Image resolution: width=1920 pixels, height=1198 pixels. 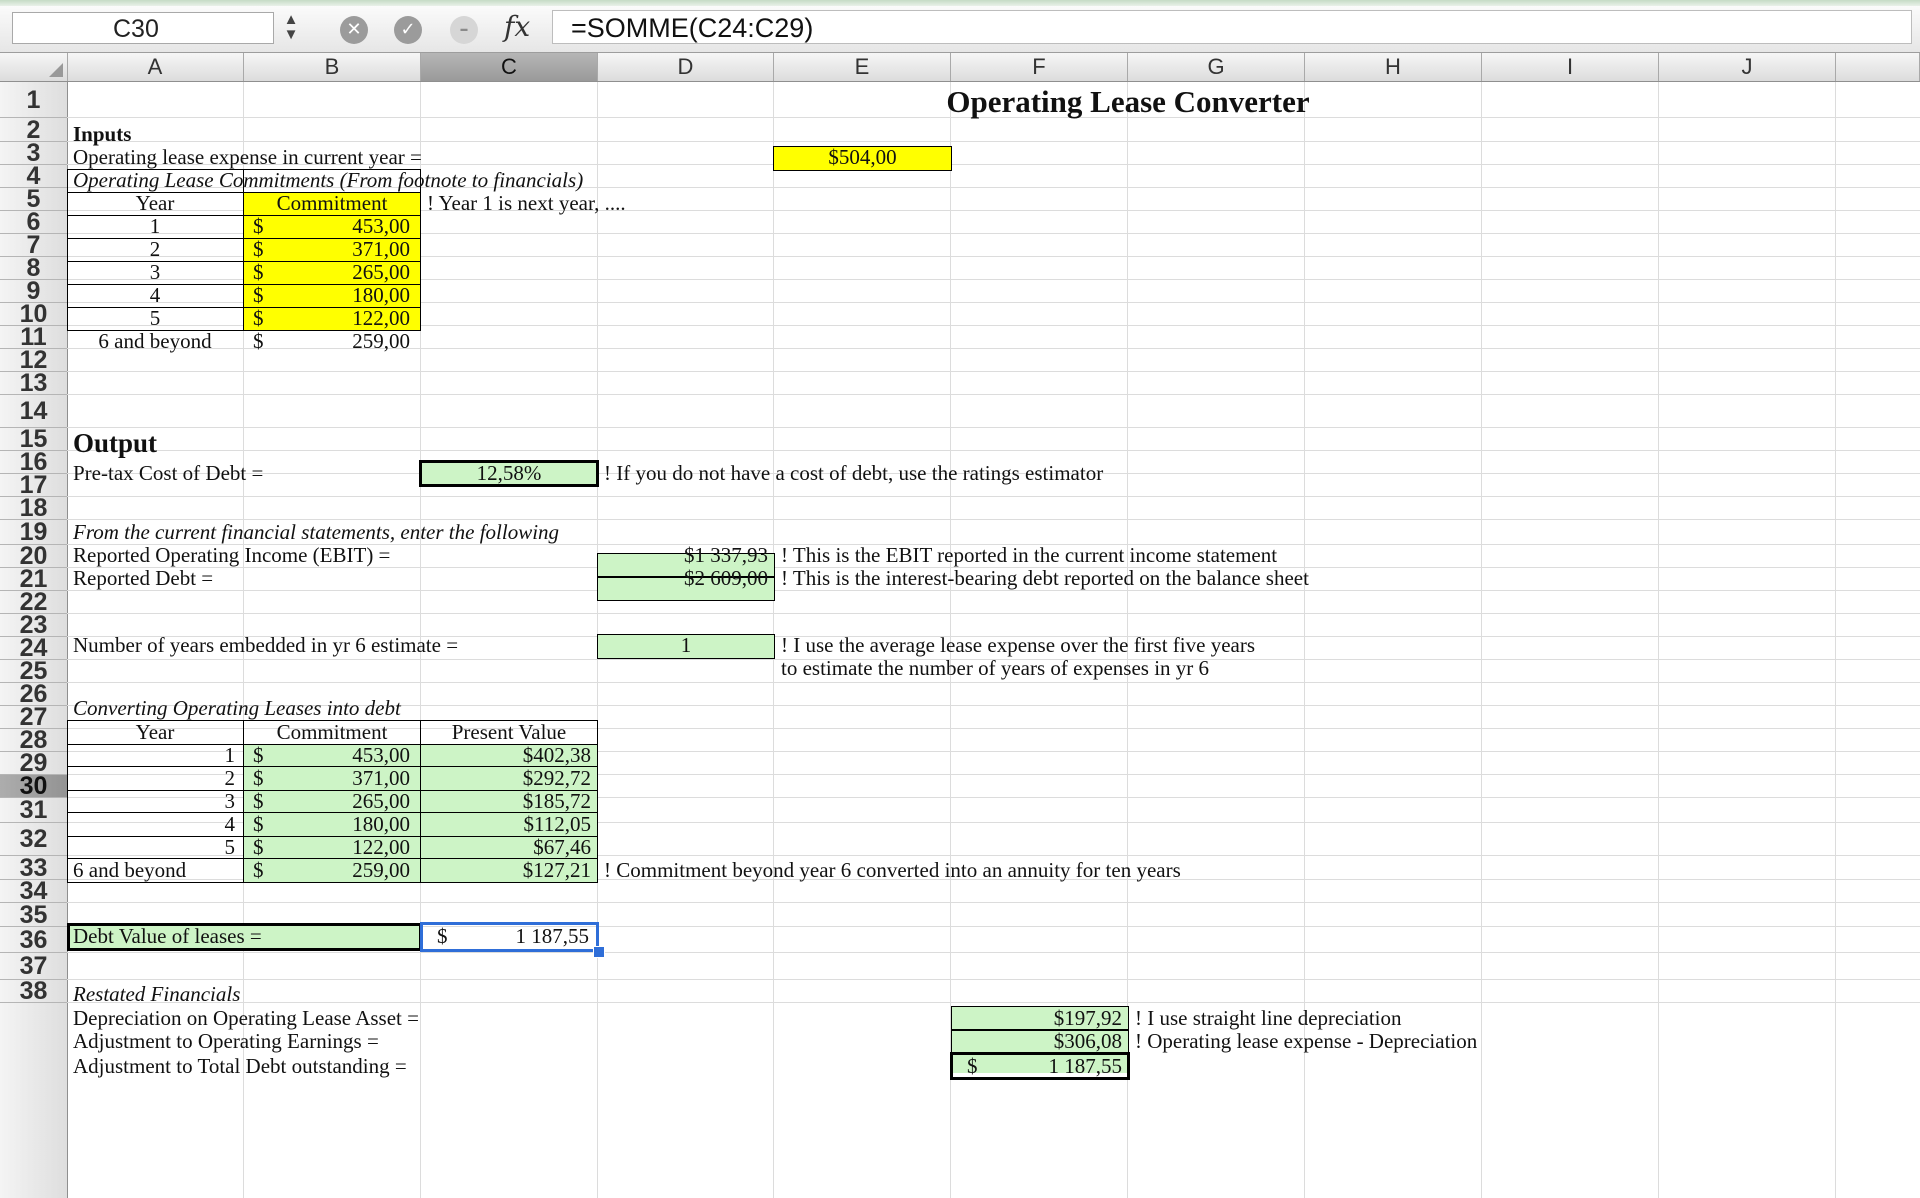 What do you see at coordinates (332, 732) in the screenshot?
I see `conv-commitment-header: Commitment` at bounding box center [332, 732].